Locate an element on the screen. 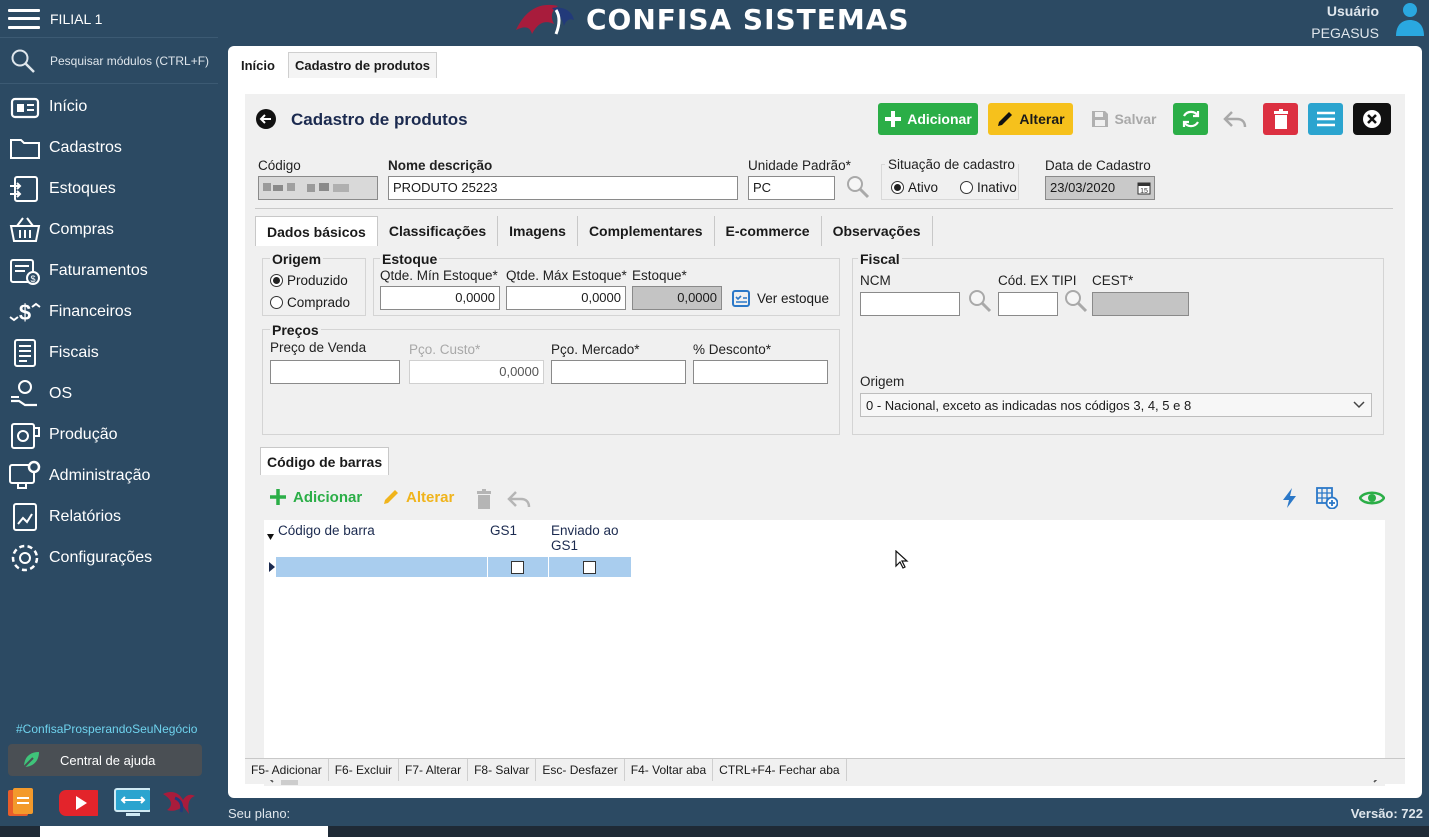 Image resolution: width=1429 pixels, height=837 pixels. user-info: Usuário PEGASUS is located at coordinates (1345, 22).